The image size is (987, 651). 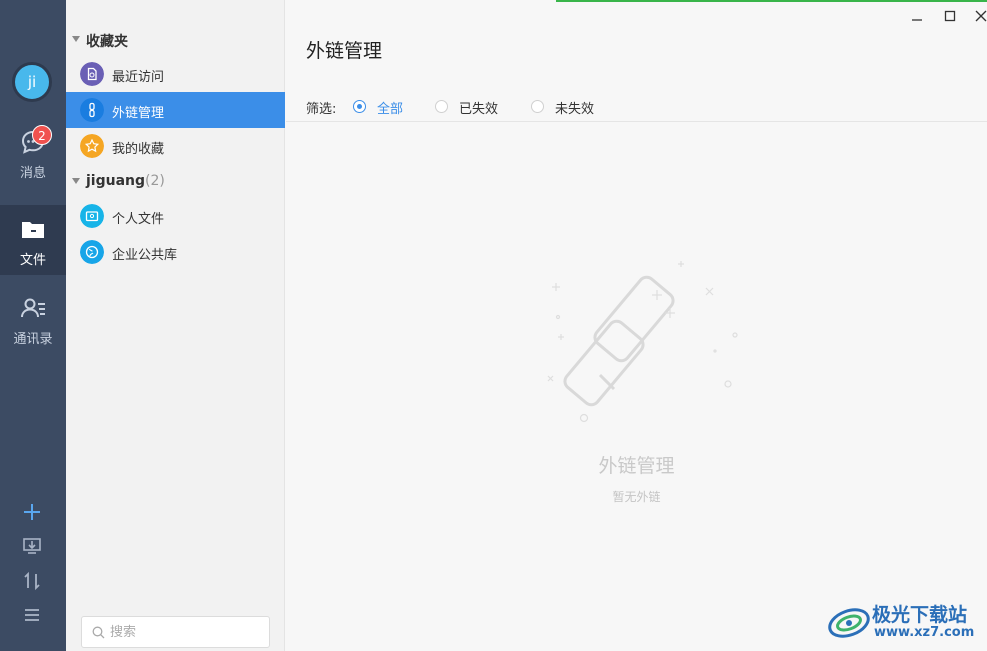 What do you see at coordinates (92, 110) in the screenshot?
I see `link-icon` at bounding box center [92, 110].